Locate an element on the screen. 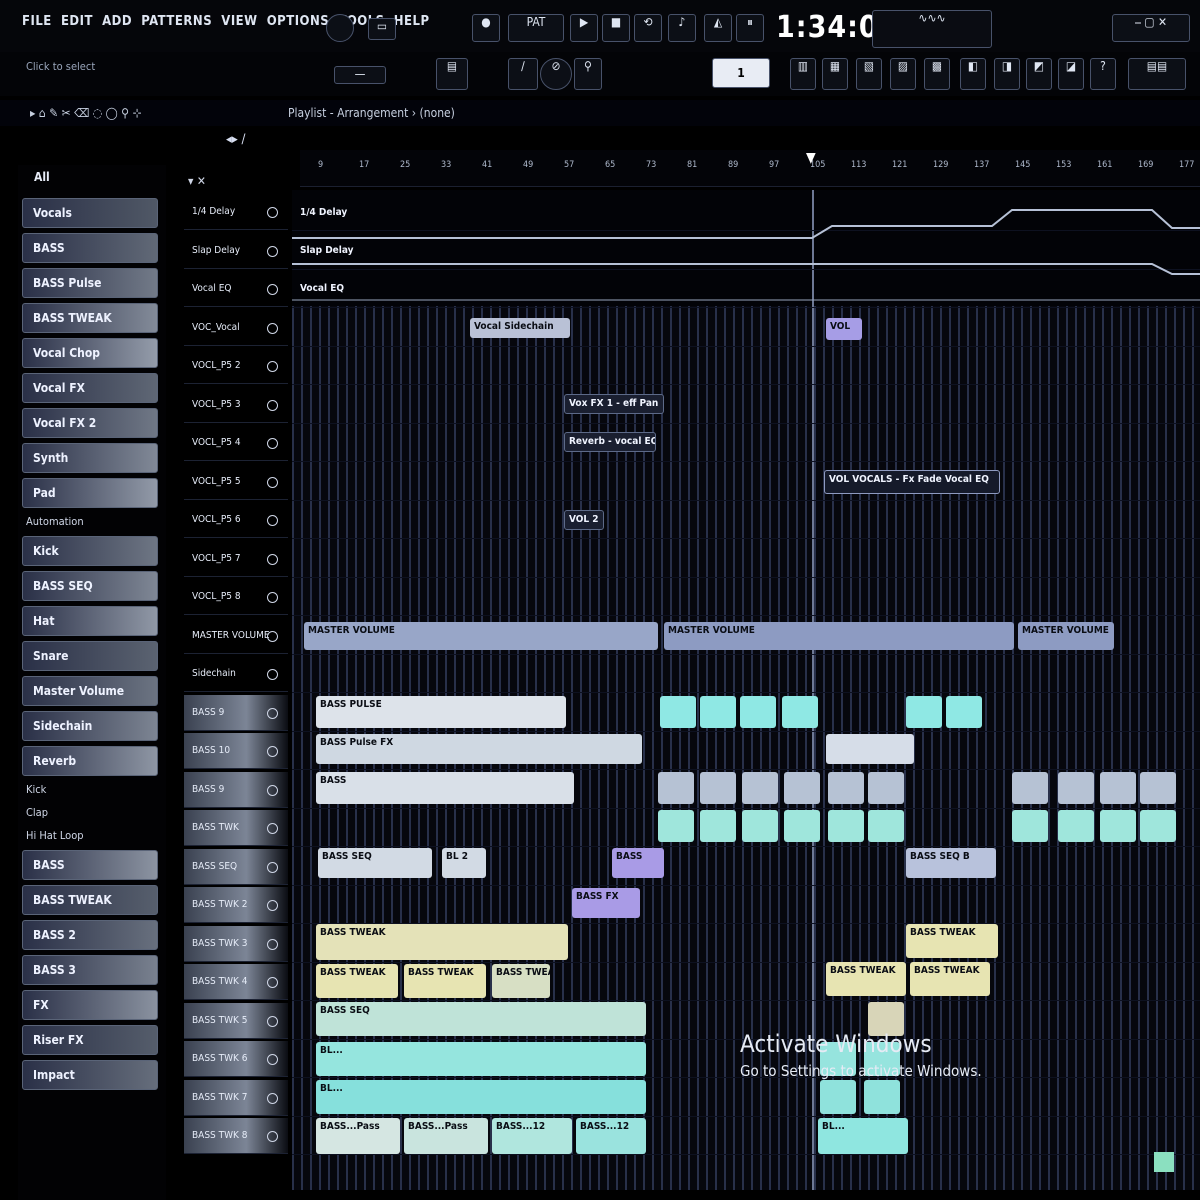 Image resolution: width=1200 pixels, height=1200 pixels. clip-bass-pulse-fx: BASS Pulse FX is located at coordinates (479, 749).